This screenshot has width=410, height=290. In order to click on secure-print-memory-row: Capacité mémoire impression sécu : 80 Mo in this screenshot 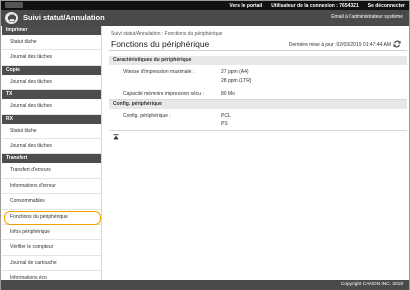, I will do `click(258, 95)`.